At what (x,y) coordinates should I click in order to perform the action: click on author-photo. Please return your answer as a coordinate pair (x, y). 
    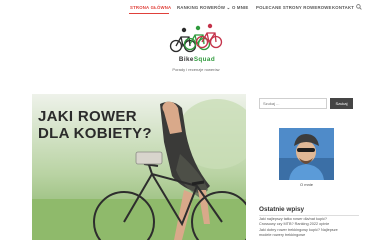
    Looking at the image, I should click on (306, 154).